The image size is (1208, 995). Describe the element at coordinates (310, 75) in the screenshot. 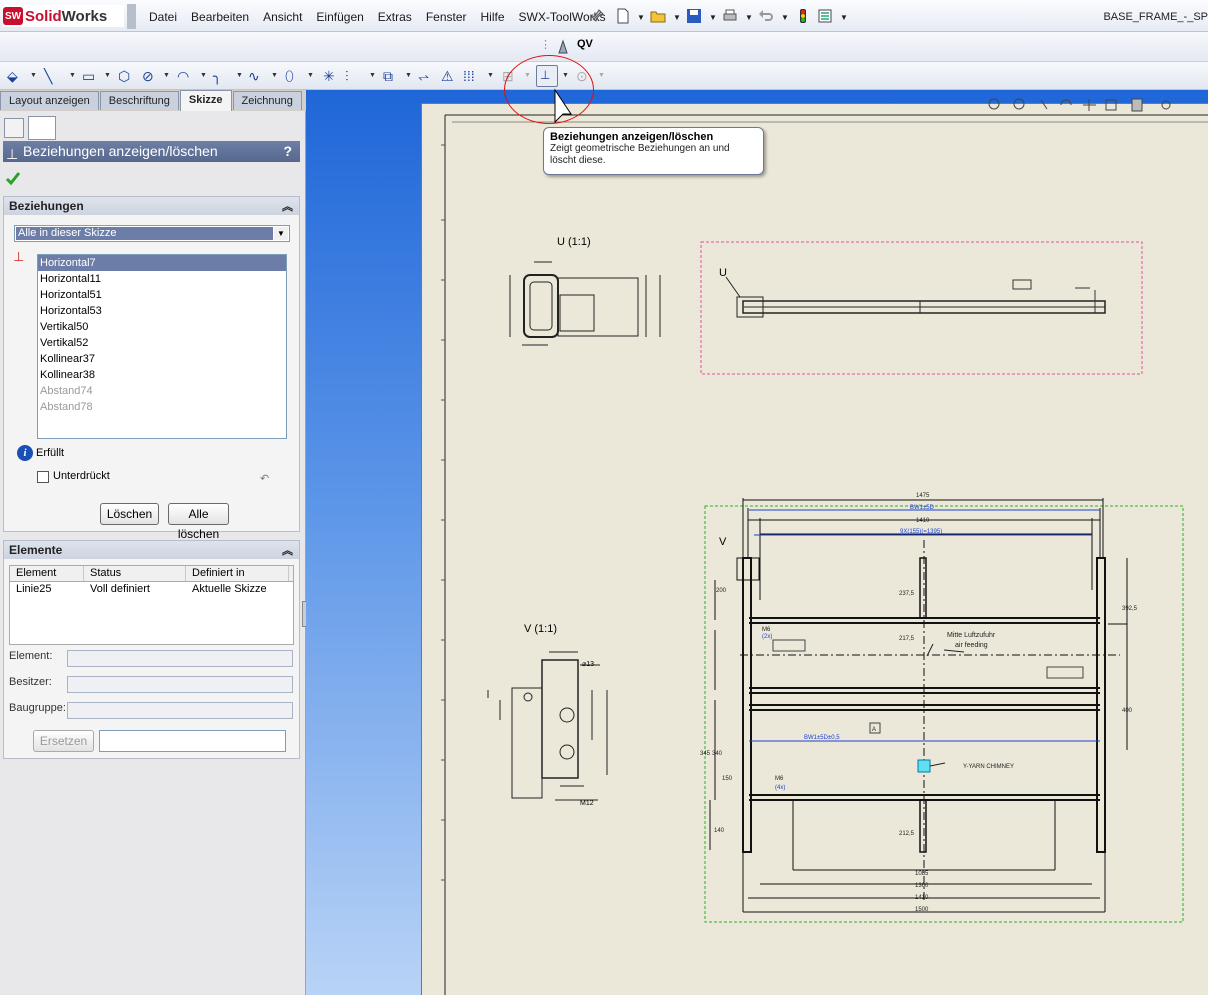

I see `ellipse-dropdown-icon: ▼` at that location.